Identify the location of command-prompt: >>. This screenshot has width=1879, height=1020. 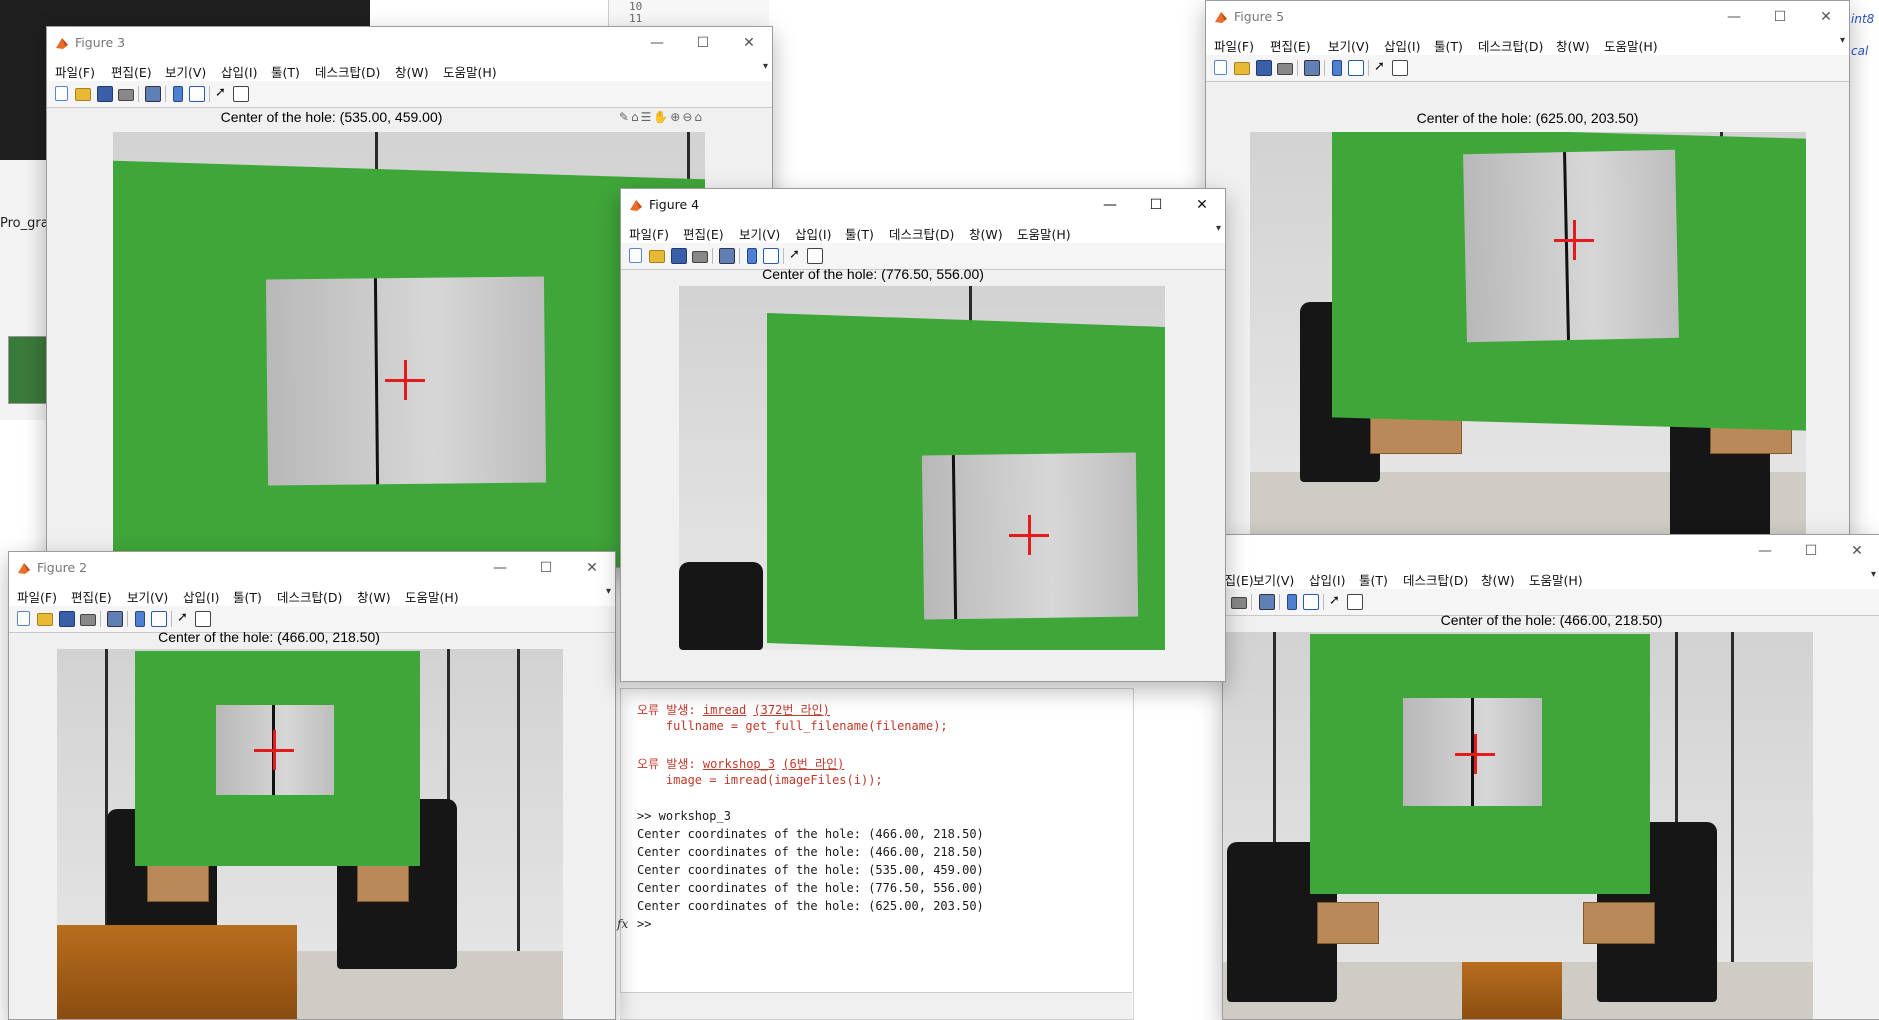
(644, 924).